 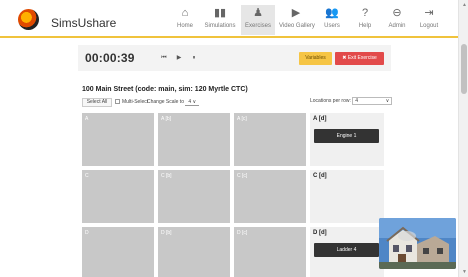 What do you see at coordinates (270, 196) in the screenshot?
I see `location-cell: C [c]` at bounding box center [270, 196].